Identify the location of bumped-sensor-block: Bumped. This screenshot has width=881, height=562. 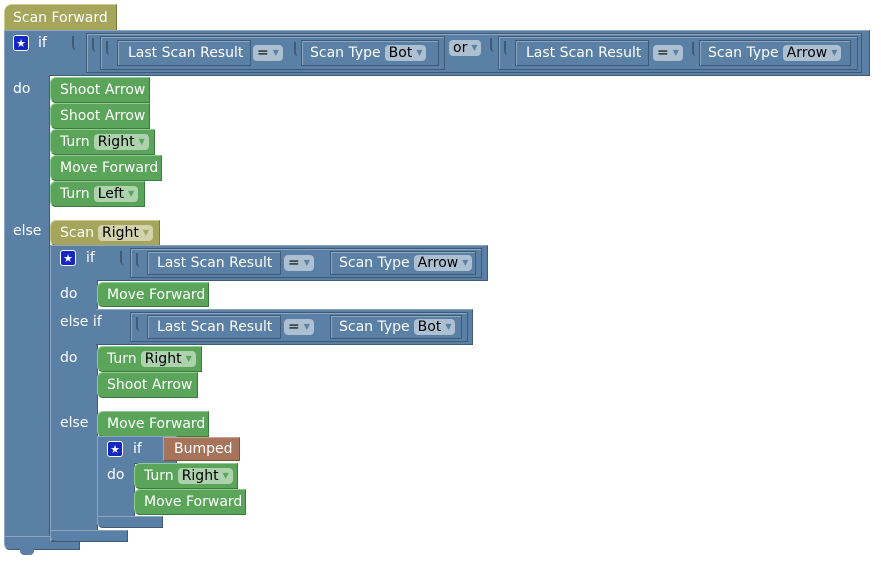
(201, 449).